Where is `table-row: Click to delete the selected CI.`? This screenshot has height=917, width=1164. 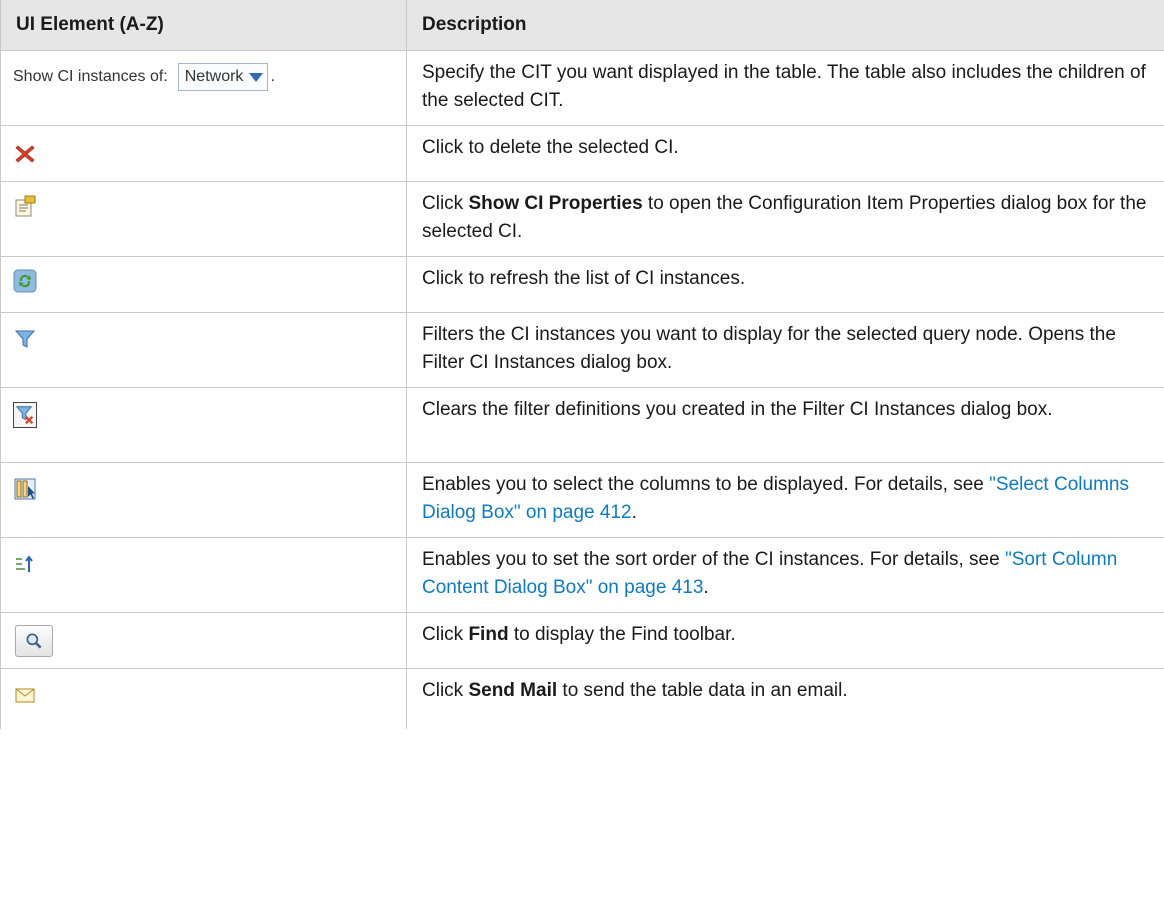 table-row: Click to delete the selected CI. is located at coordinates (582, 153).